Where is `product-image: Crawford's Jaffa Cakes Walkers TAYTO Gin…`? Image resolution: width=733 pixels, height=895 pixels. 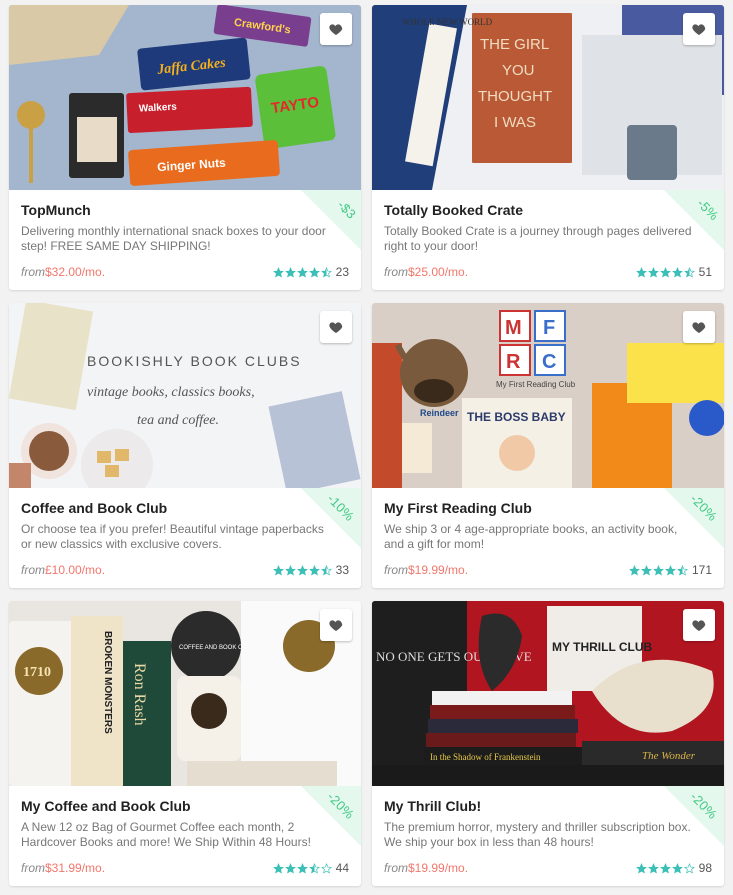
product-image: Crawford's Jaffa Cakes Walkers TAYTO Gin… is located at coordinates (185, 97).